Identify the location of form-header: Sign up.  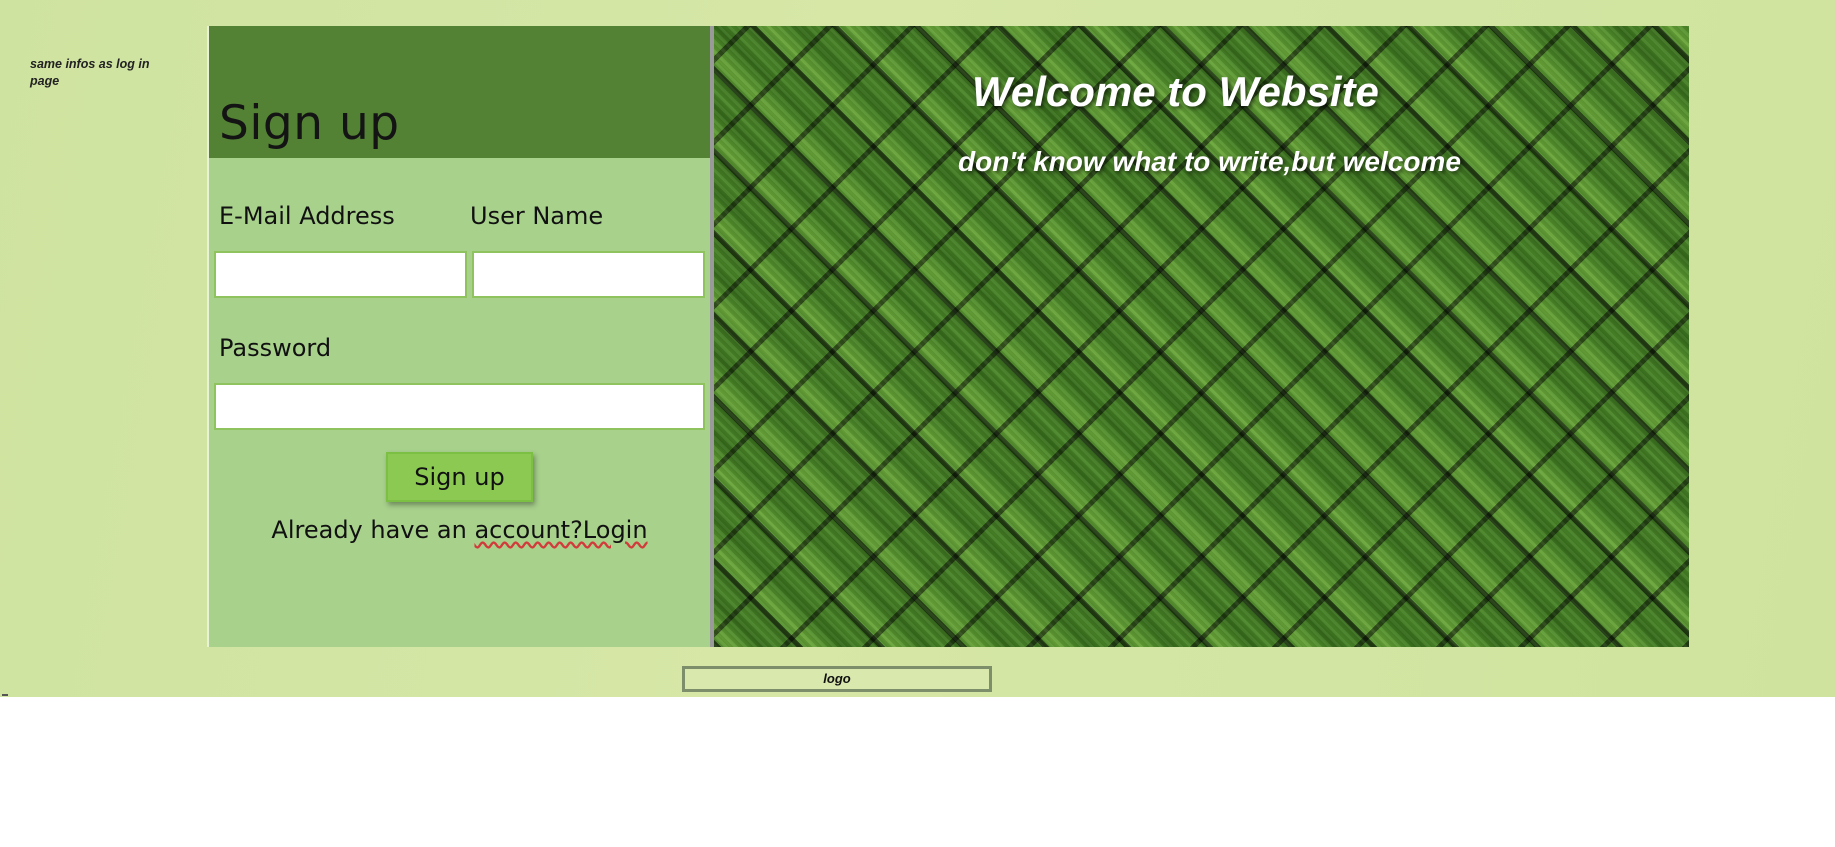
(459, 92).